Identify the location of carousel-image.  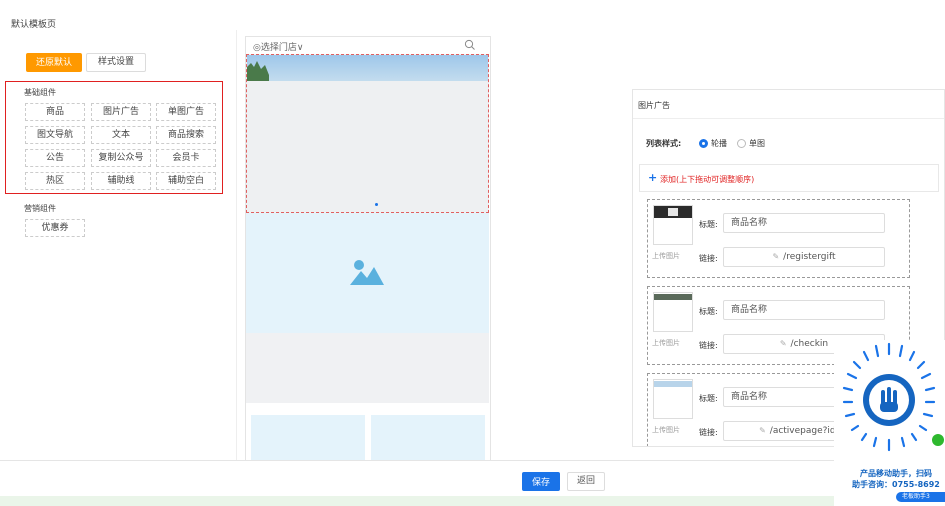
(367, 68).